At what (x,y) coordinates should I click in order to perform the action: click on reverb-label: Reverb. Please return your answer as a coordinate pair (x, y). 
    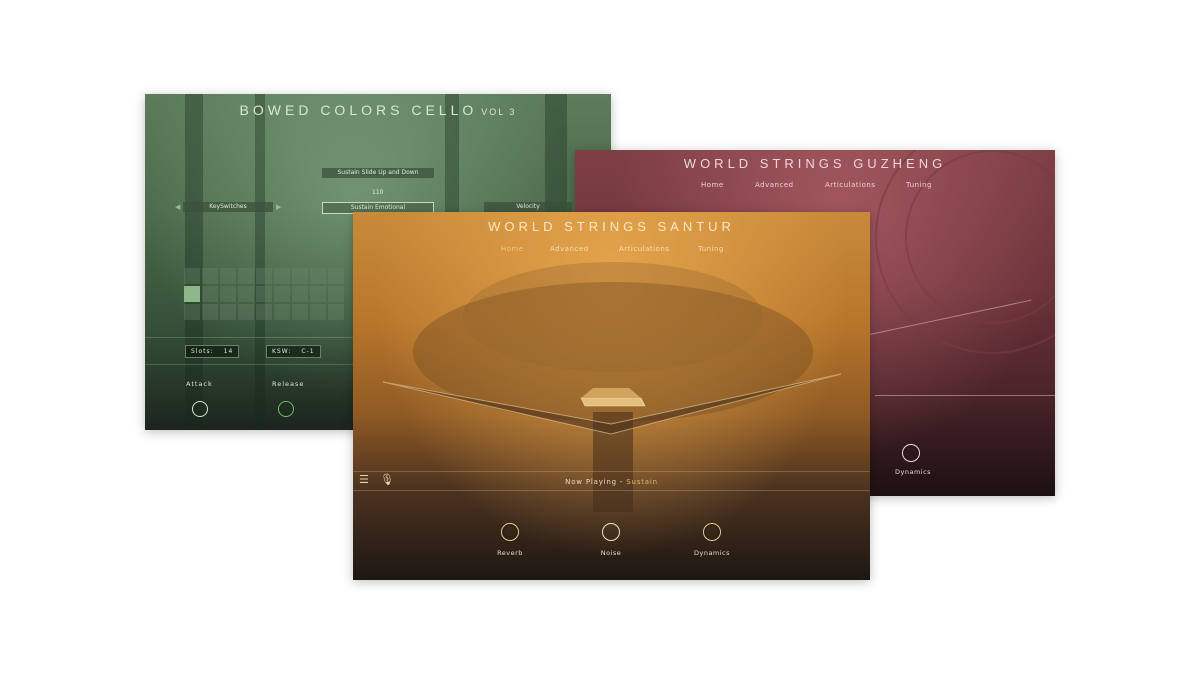
    Looking at the image, I should click on (510, 553).